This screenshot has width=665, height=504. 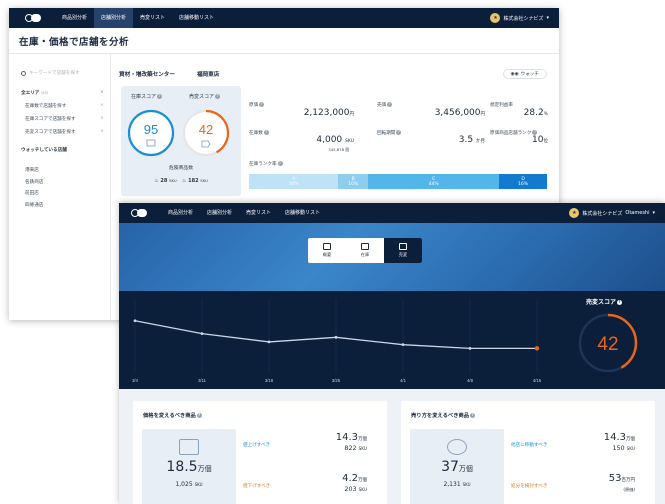 I want to click on rank-bar-label: 在庫ランク率?, so click(x=266, y=164).